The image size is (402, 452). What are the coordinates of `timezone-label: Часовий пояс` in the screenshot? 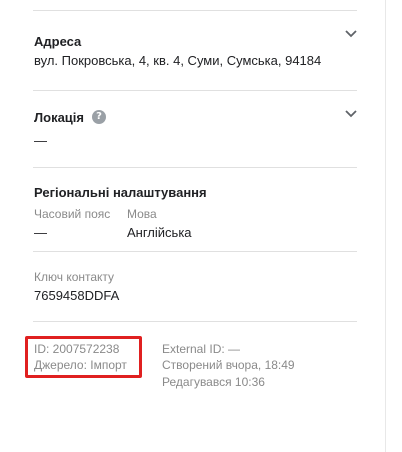 It's located at (72, 214).